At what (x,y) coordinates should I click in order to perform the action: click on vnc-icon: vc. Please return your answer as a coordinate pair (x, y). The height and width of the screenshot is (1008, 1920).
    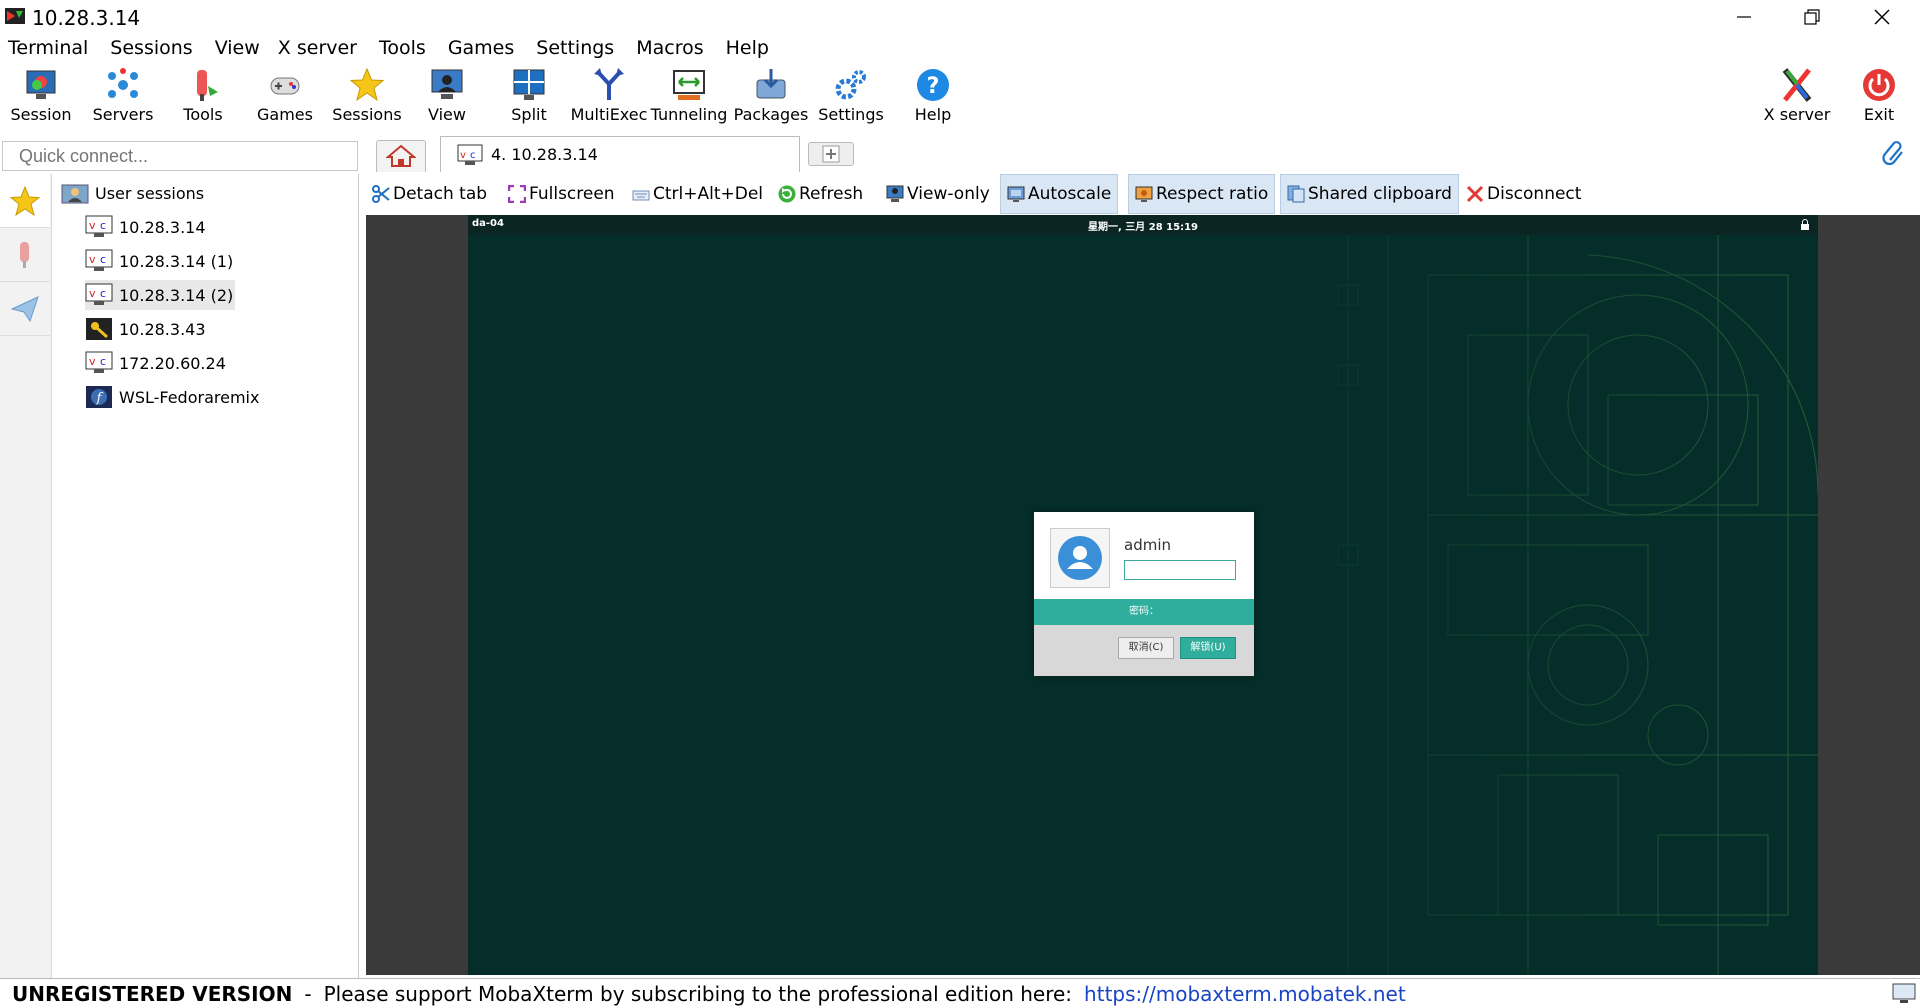
    Looking at the image, I should click on (99, 227).